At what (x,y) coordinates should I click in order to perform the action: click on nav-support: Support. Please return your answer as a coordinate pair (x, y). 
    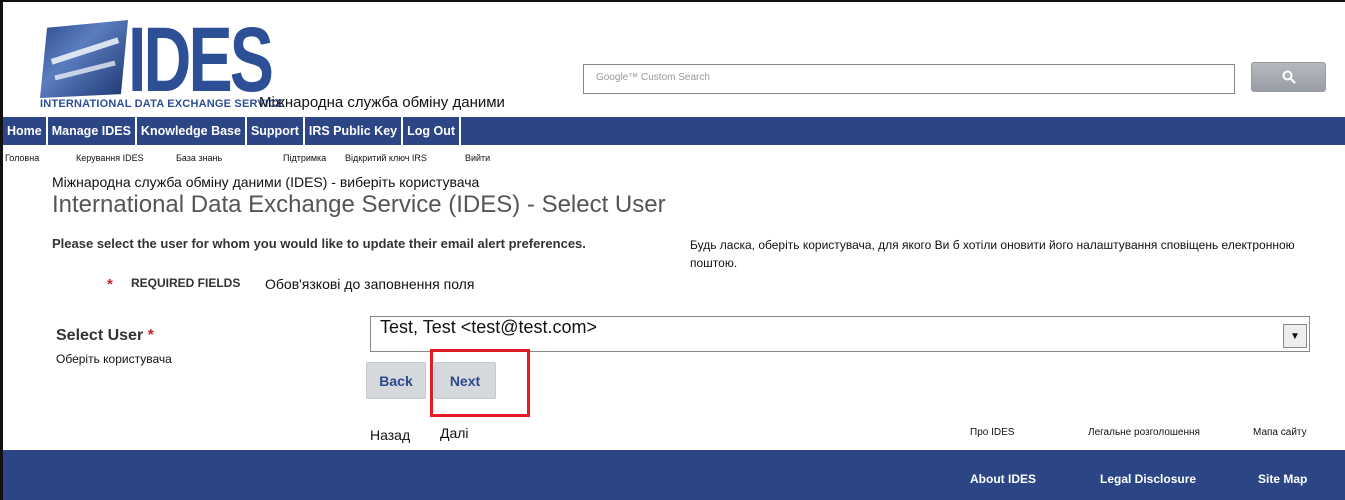
    Looking at the image, I should click on (276, 131).